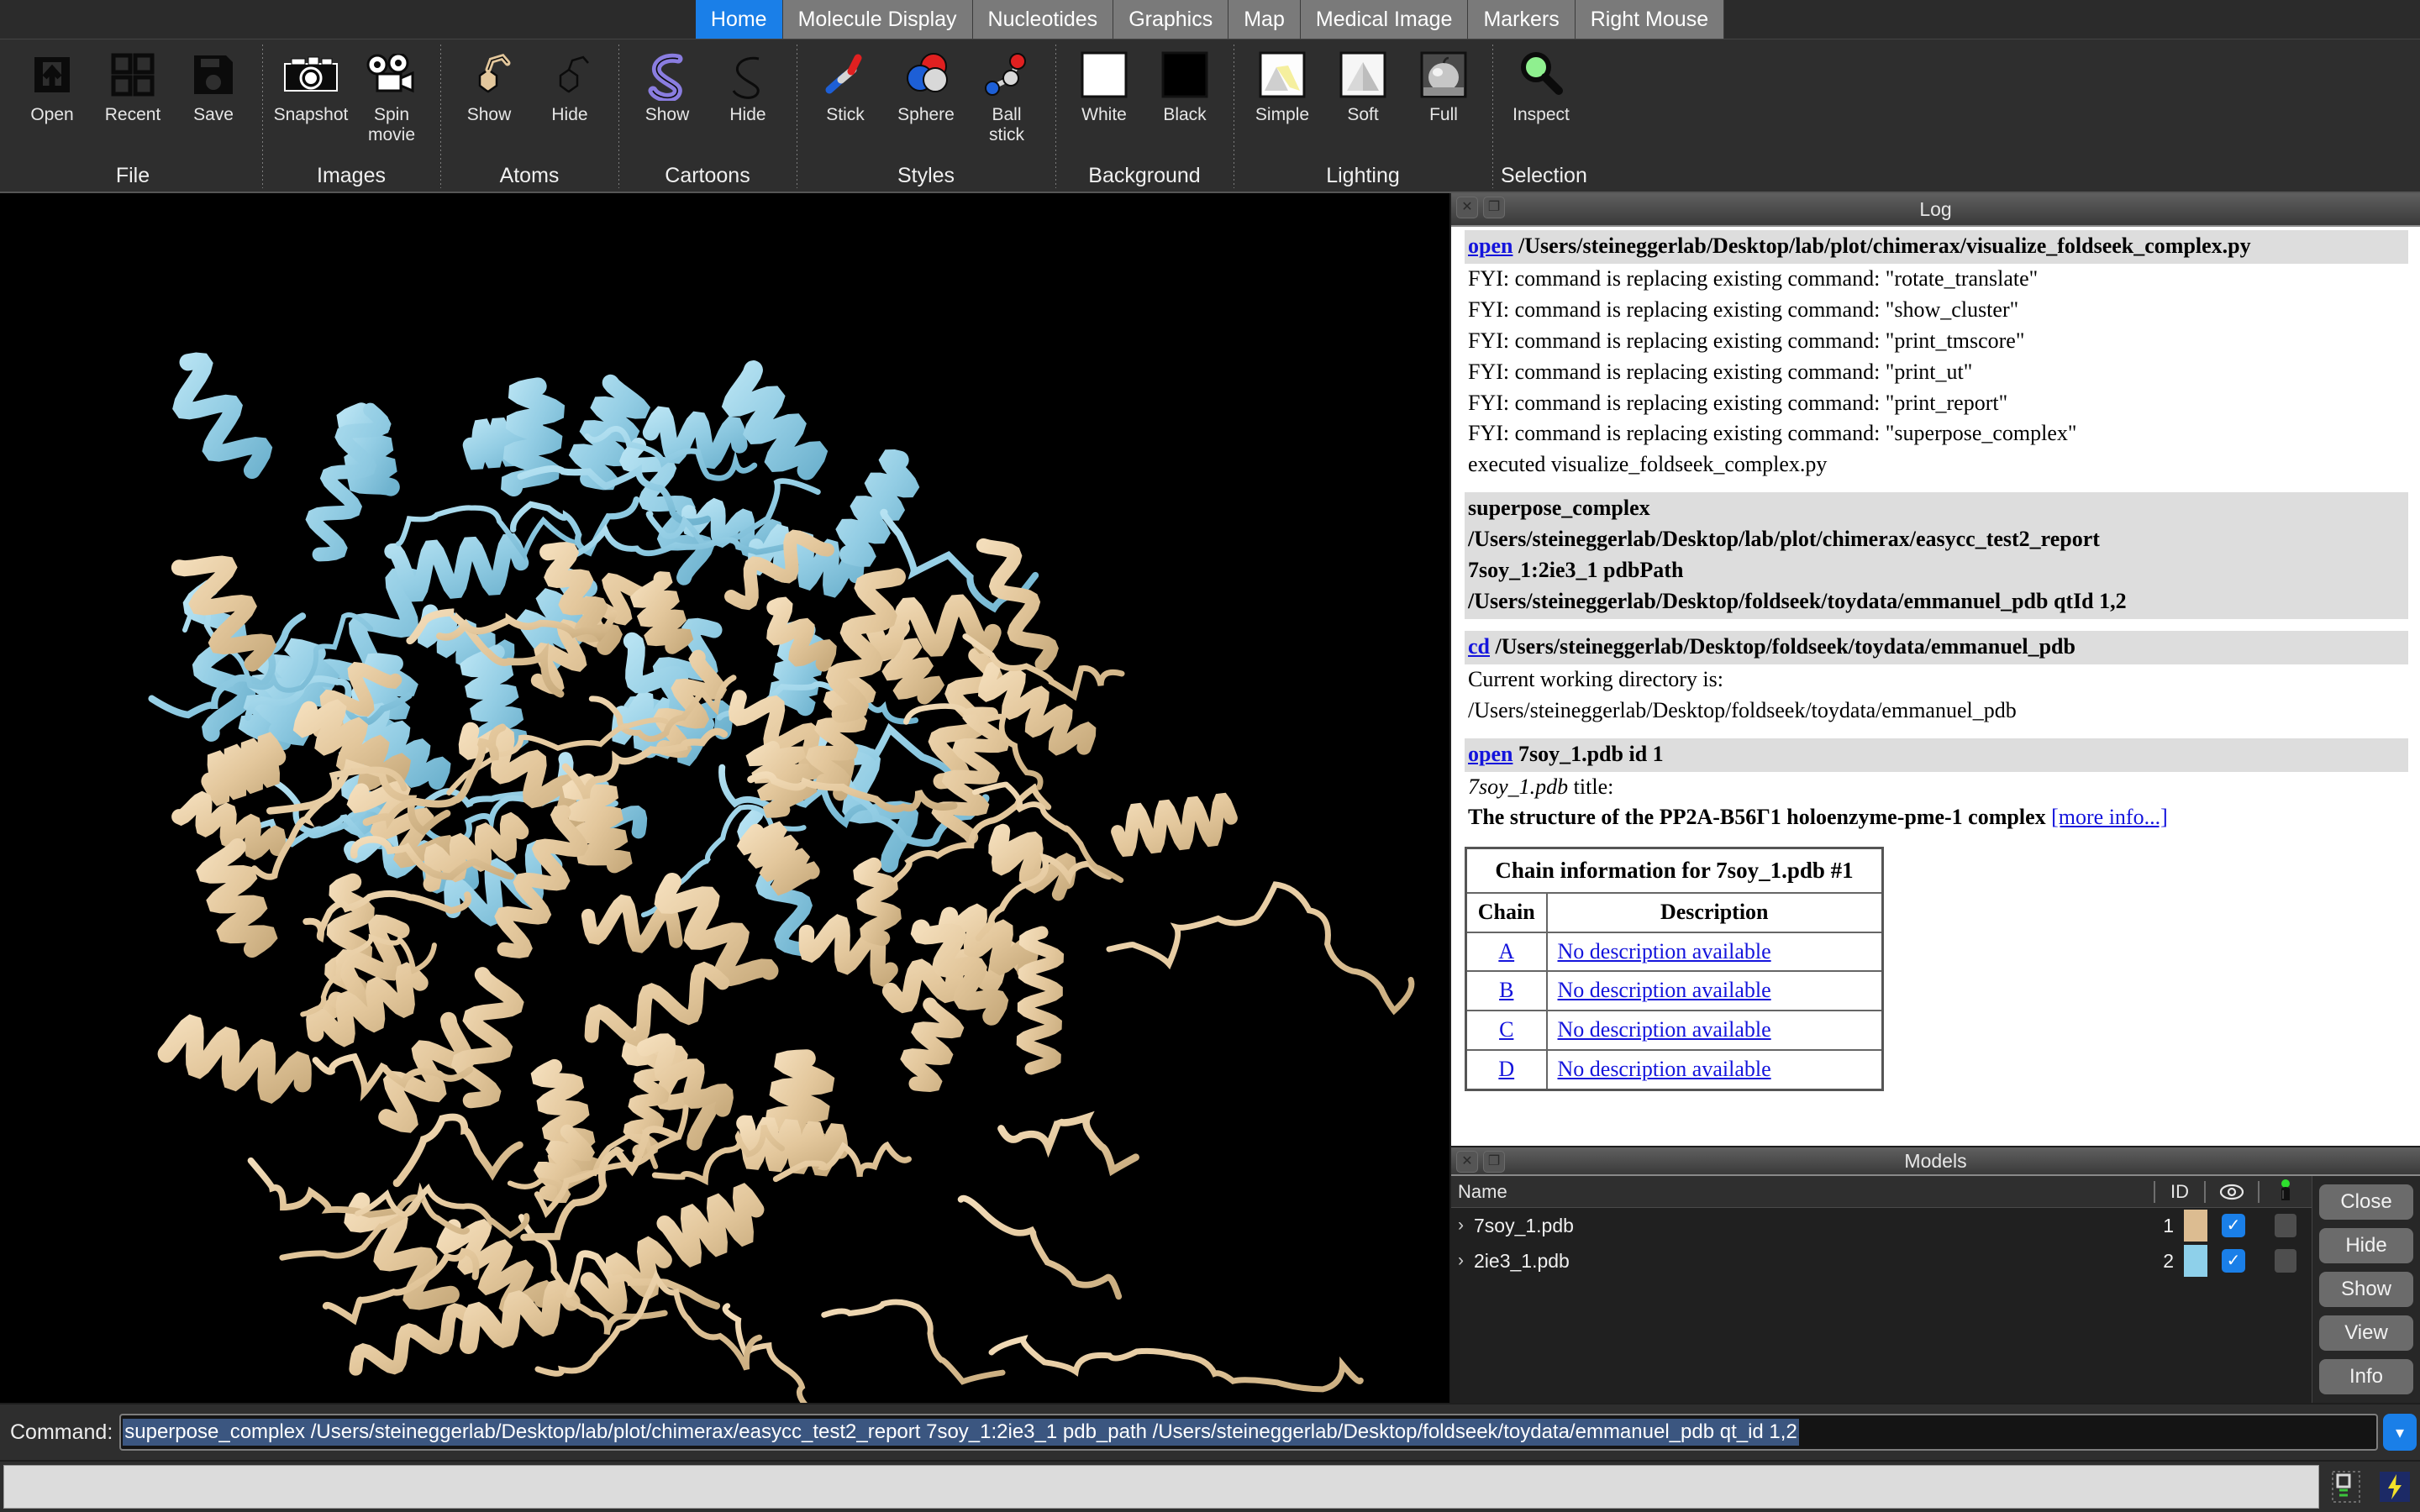 The width and height of the screenshot is (2420, 1512). Describe the element at coordinates (52, 74) in the screenshot. I see `open-icon` at that location.